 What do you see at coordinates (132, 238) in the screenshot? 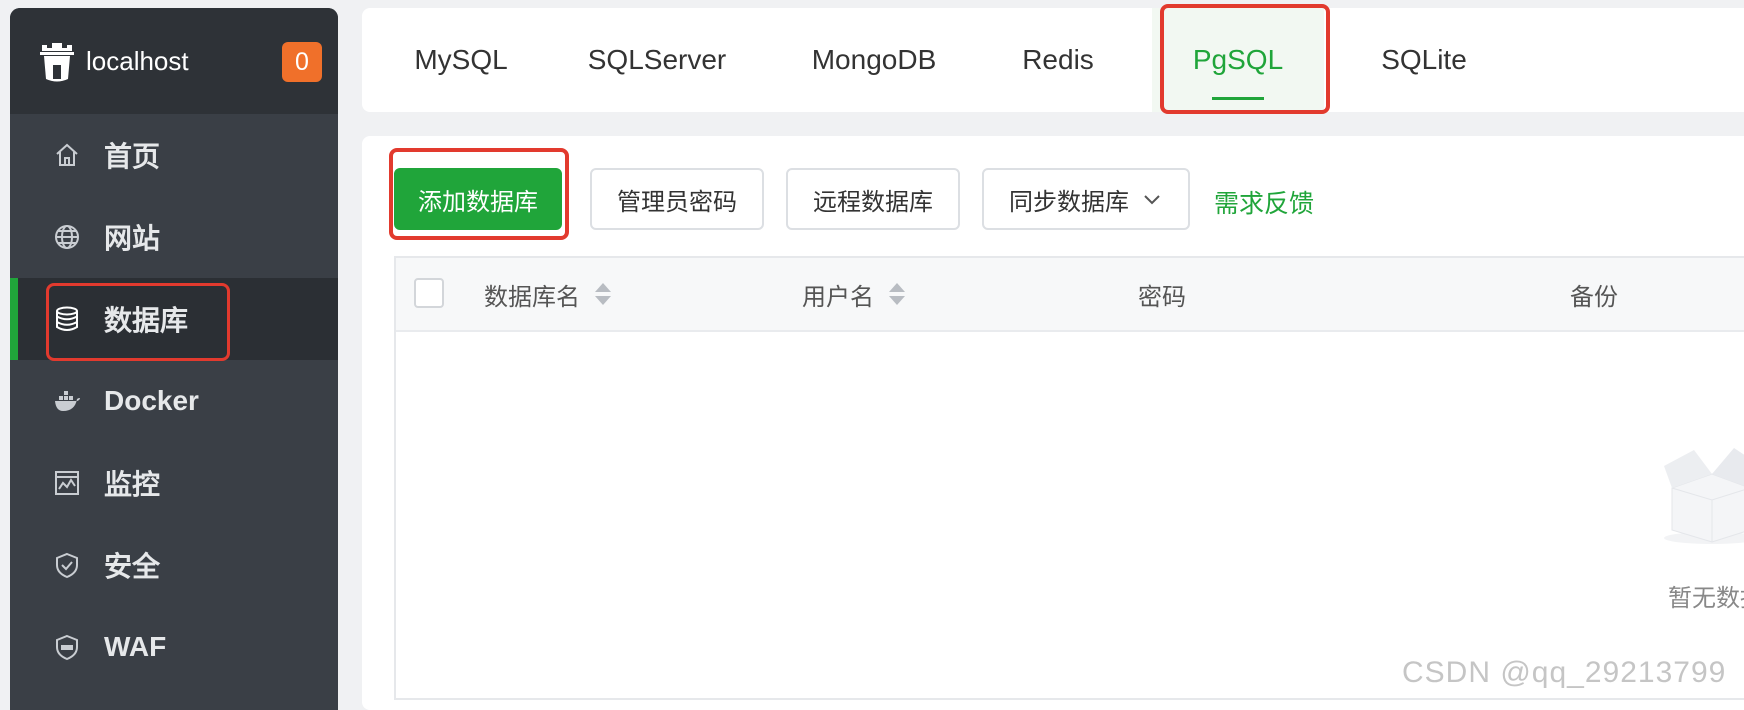
I see `sidebar-item-label: 网站` at bounding box center [132, 238].